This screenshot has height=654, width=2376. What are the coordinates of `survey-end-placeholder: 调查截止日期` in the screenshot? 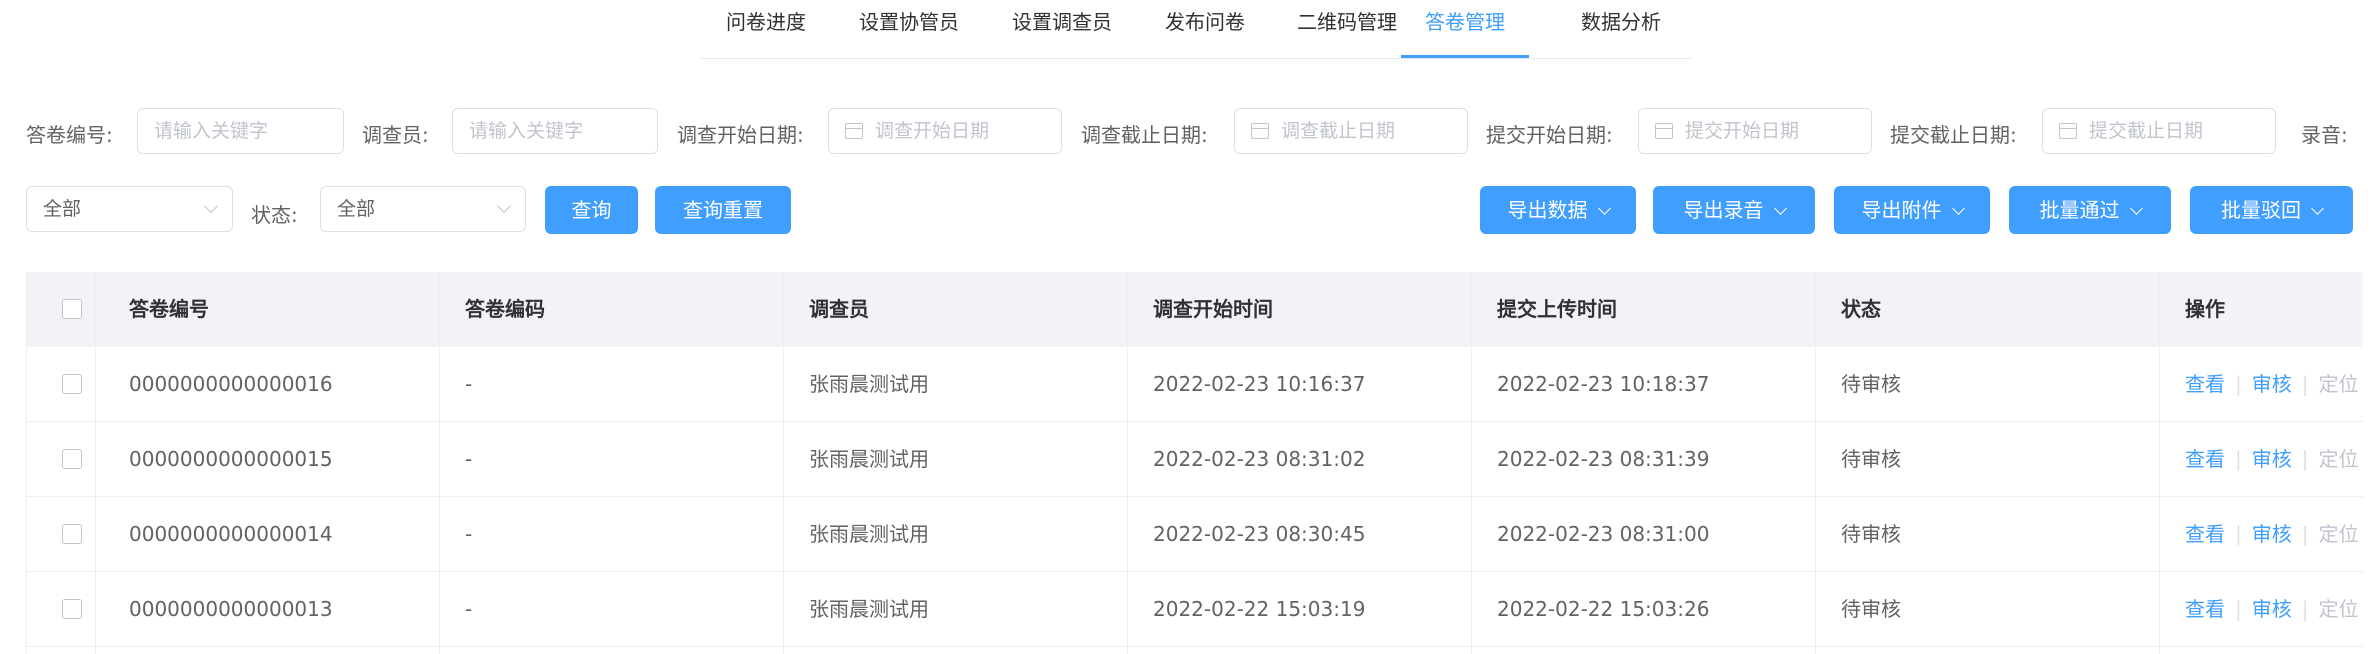 It's located at (1338, 131).